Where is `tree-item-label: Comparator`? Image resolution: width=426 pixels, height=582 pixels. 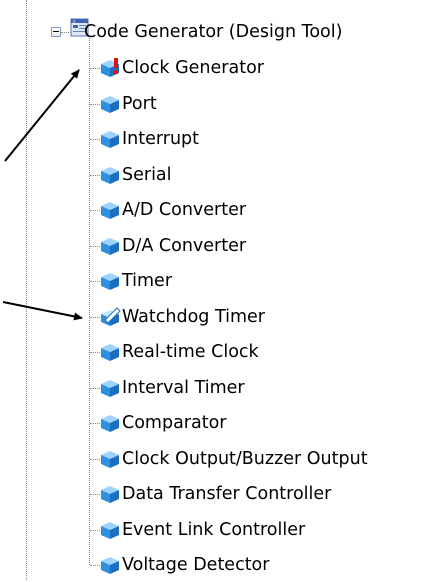
tree-item-label: Comparator is located at coordinates (174, 423).